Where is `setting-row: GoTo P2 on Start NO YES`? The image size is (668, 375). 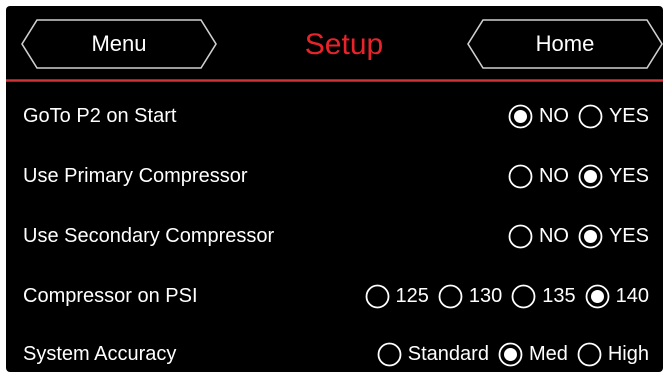 setting-row: GoTo P2 on Start NO YES is located at coordinates (334, 116).